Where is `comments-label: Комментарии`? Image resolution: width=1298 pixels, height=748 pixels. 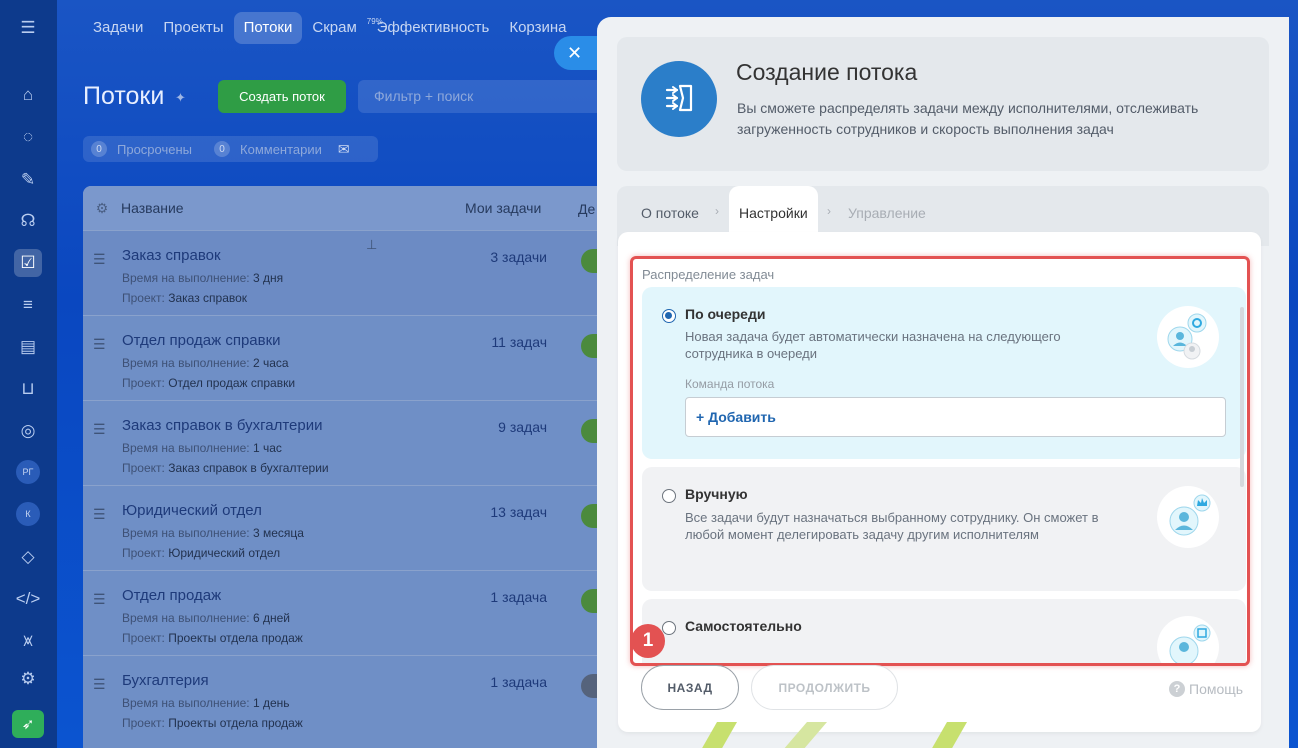
comments-label: Комментарии is located at coordinates (281, 149).